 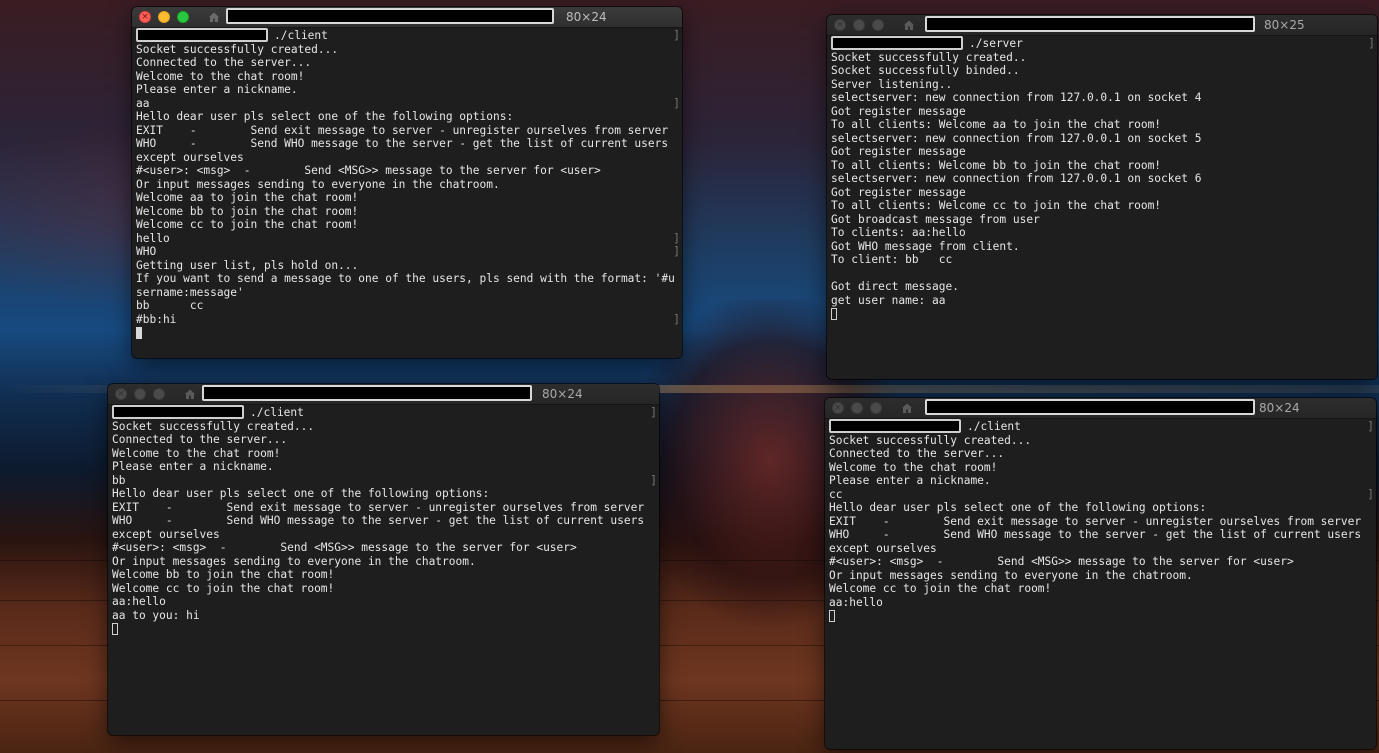 I want to click on terminal-line-text: #bb:hi, so click(x=156, y=319).